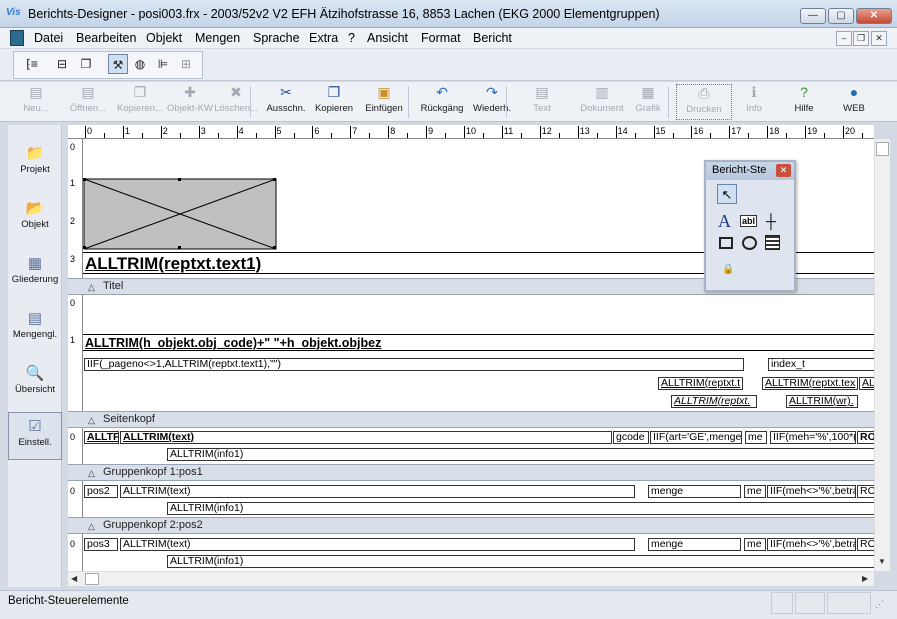  What do you see at coordinates (62, 64) in the screenshot?
I see `network-icon: ⊟` at bounding box center [62, 64].